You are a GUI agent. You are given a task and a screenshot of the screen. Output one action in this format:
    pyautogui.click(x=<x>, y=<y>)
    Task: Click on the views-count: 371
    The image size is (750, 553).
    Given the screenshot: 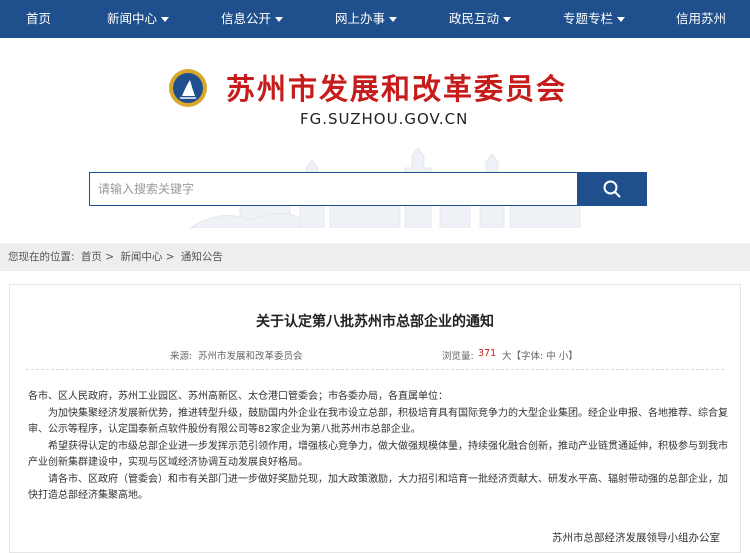 What is the action you would take?
    pyautogui.click(x=487, y=353)
    